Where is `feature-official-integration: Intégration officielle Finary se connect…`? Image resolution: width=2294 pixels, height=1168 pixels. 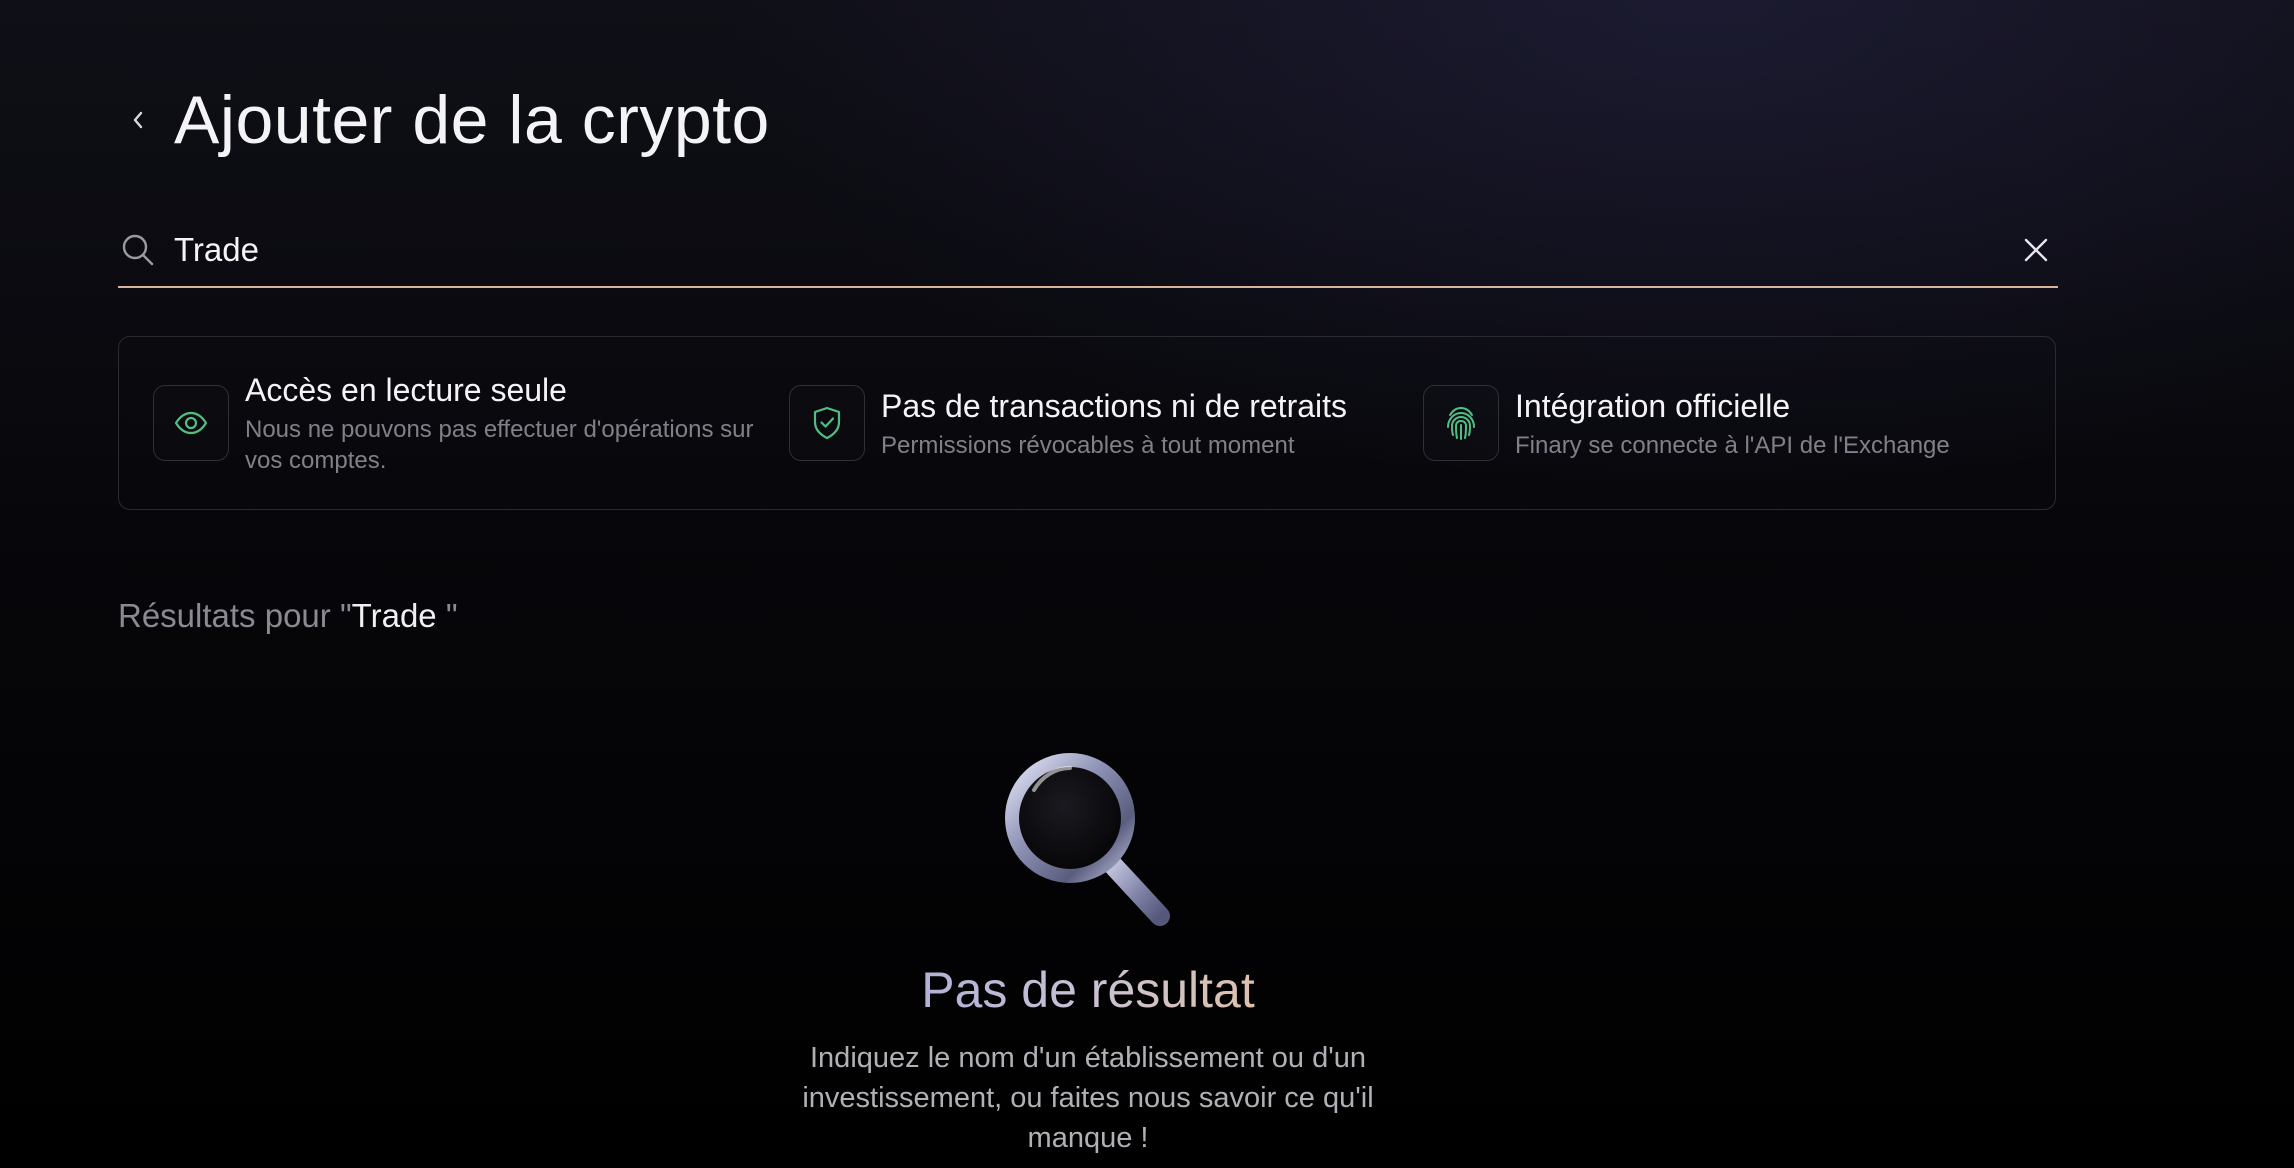
feature-official-integration: Intégration officielle Finary se connect… is located at coordinates (1703, 423).